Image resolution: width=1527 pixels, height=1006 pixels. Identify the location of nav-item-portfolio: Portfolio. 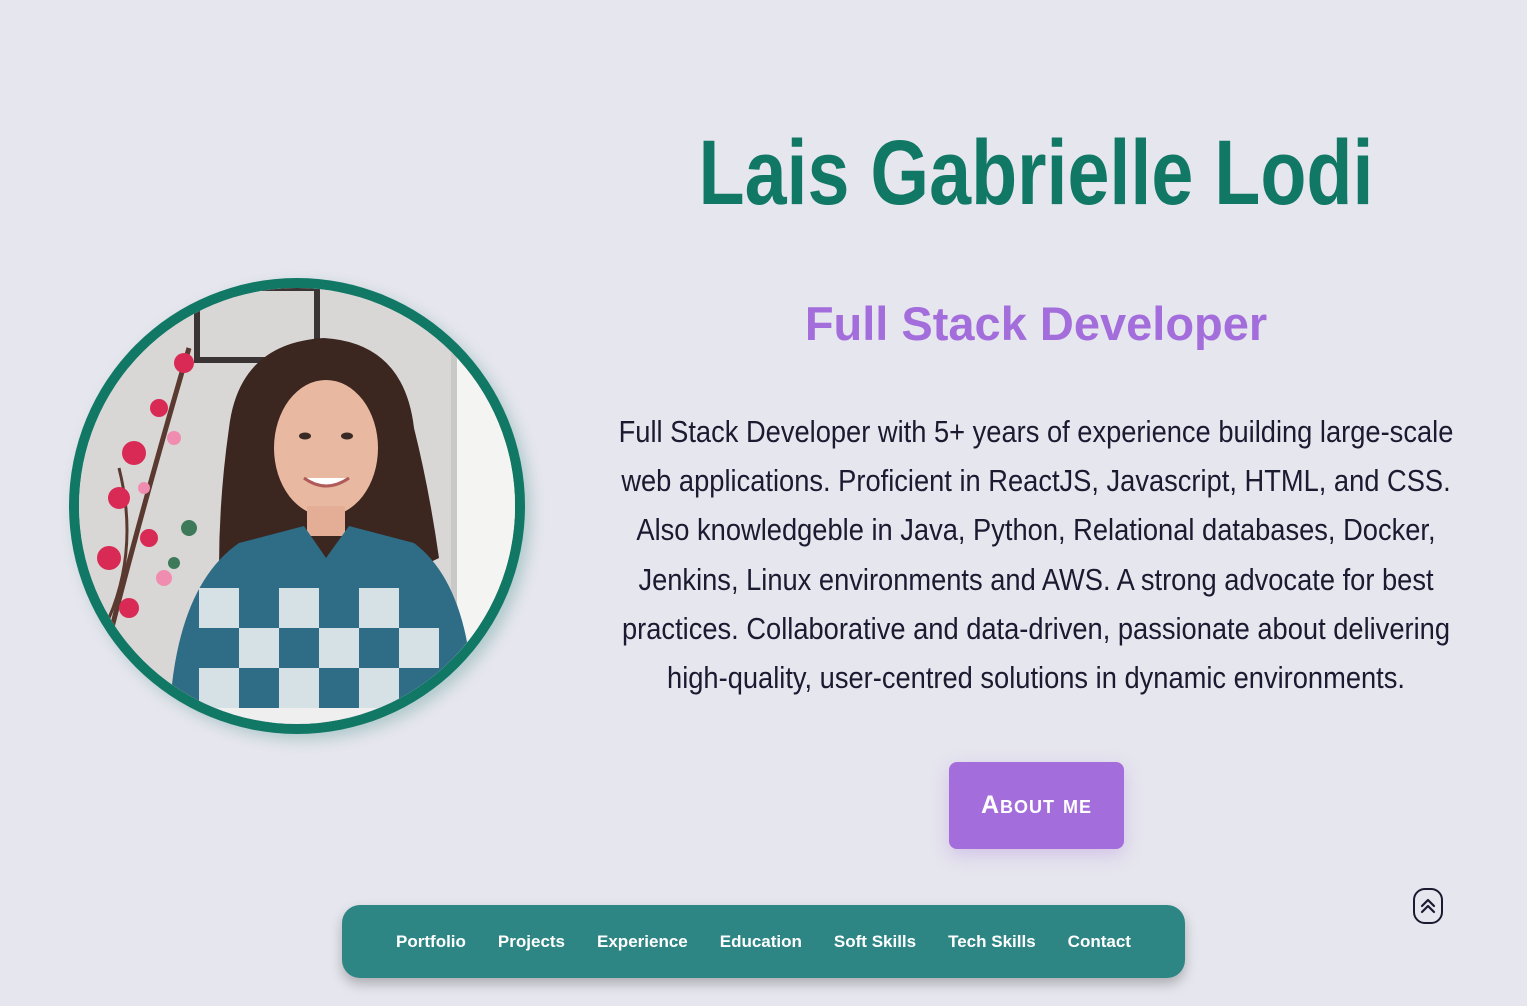
(431, 942).